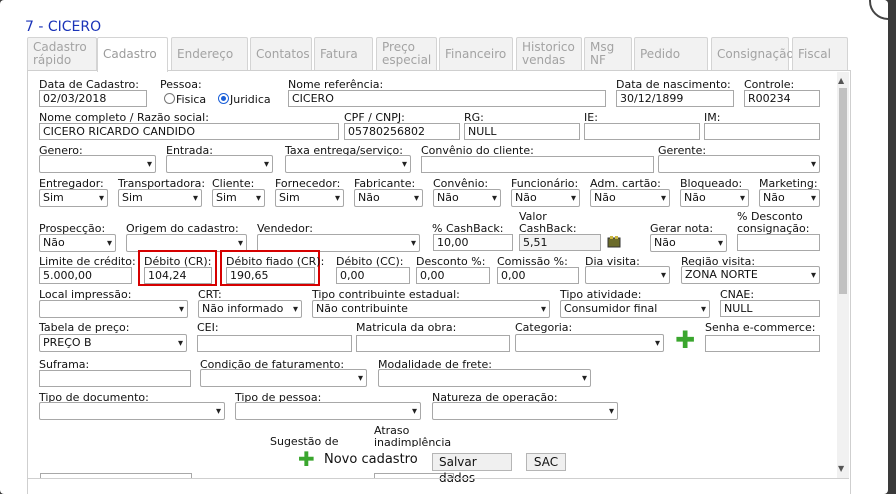 The image size is (896, 494). I want to click on tipo-atividade-select: Consumidor final ▾, so click(635, 309).